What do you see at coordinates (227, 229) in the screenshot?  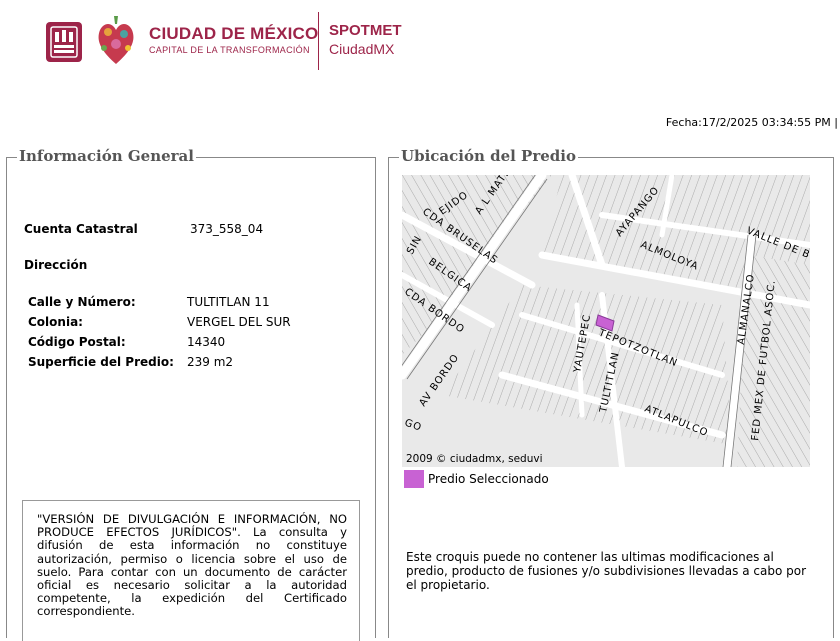 I see `cuenta-value: 373_558_04` at bounding box center [227, 229].